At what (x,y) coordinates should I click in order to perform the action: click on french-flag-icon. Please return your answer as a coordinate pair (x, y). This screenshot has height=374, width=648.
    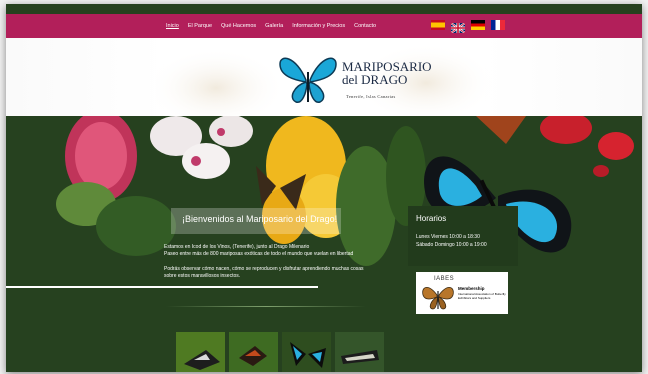
    Looking at the image, I should click on (498, 25).